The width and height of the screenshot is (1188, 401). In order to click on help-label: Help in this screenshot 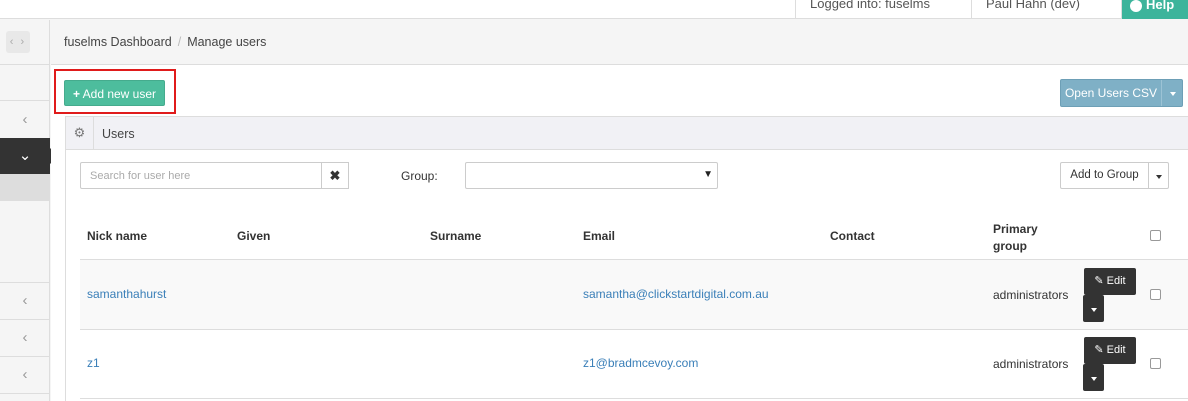, I will do `click(1160, 6)`.